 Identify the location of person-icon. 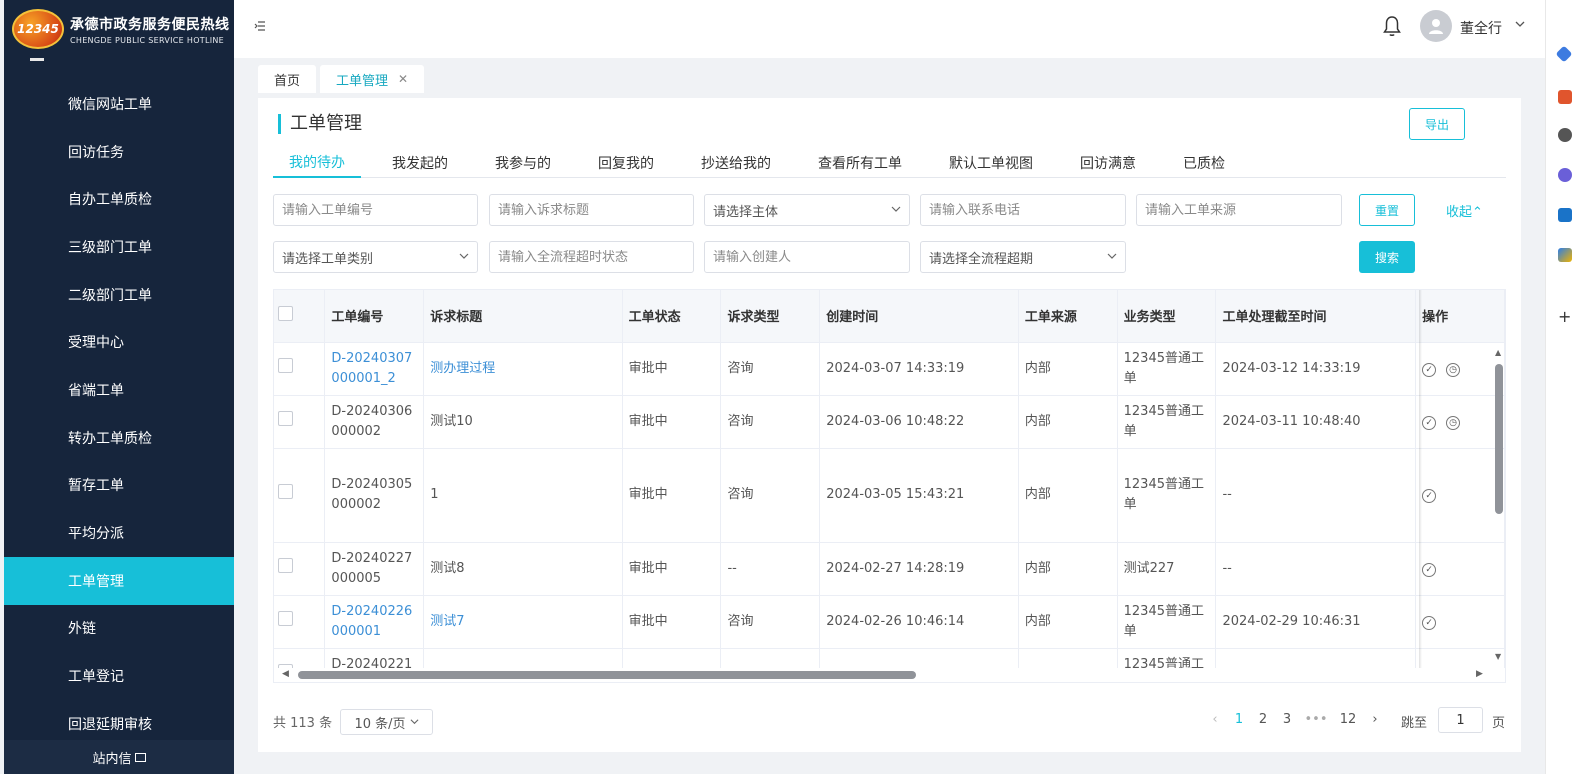
(1565, 135).